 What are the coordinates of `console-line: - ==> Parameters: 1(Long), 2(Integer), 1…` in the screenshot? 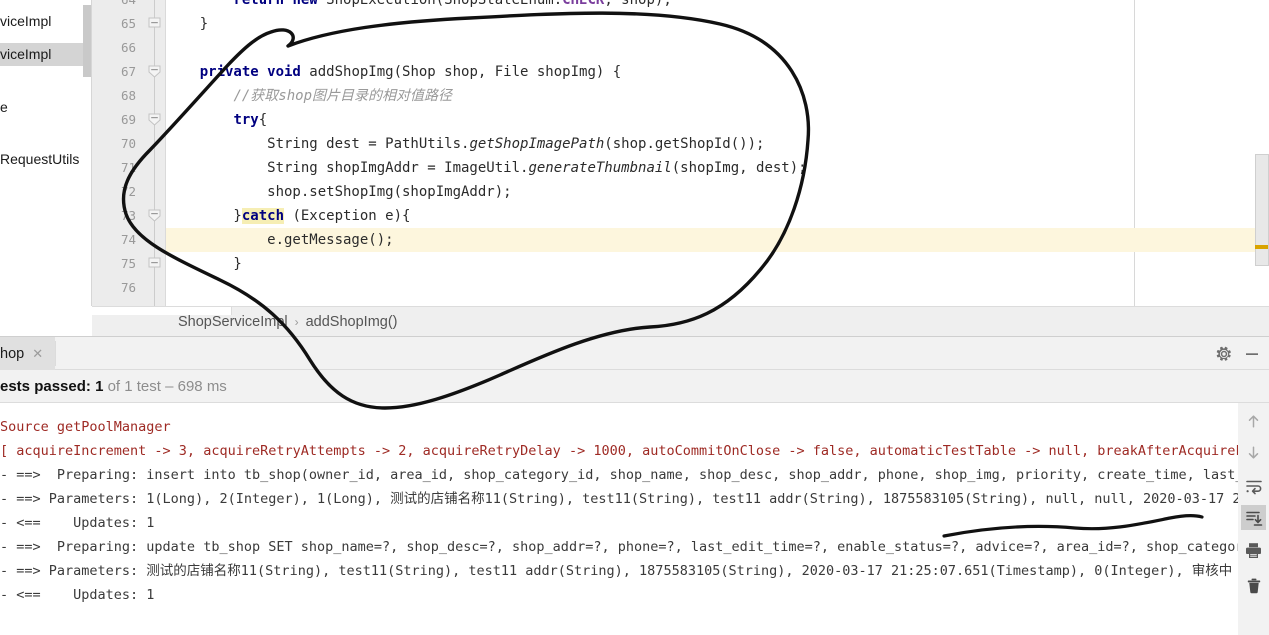 It's located at (619, 499).